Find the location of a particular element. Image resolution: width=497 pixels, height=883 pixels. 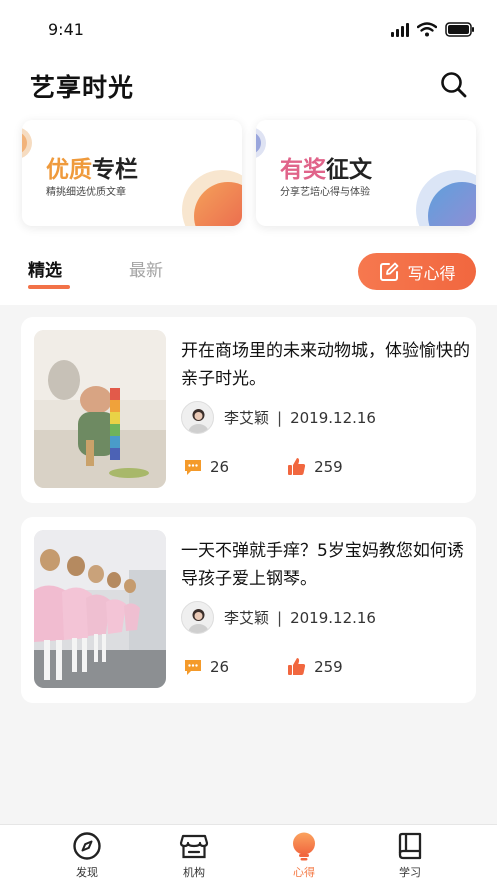

nav-label: 机构 is located at coordinates (194, 872).